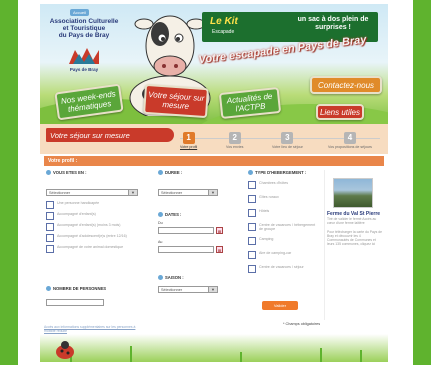 This screenshot has width=431, height=365. Describe the element at coordinates (422, 182) in the screenshot. I see `right-green-border` at that location.